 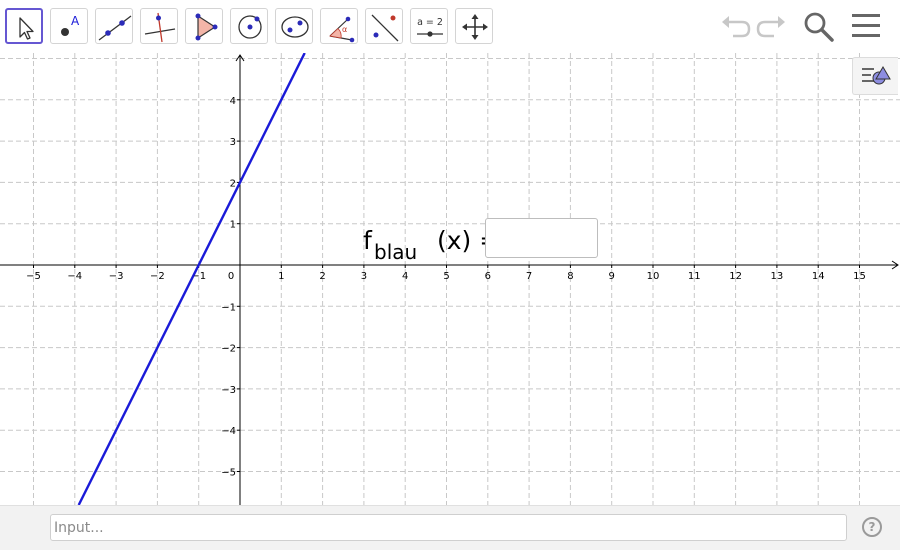 I want to click on slider-tool-button: a = 2, so click(x=429, y=26).